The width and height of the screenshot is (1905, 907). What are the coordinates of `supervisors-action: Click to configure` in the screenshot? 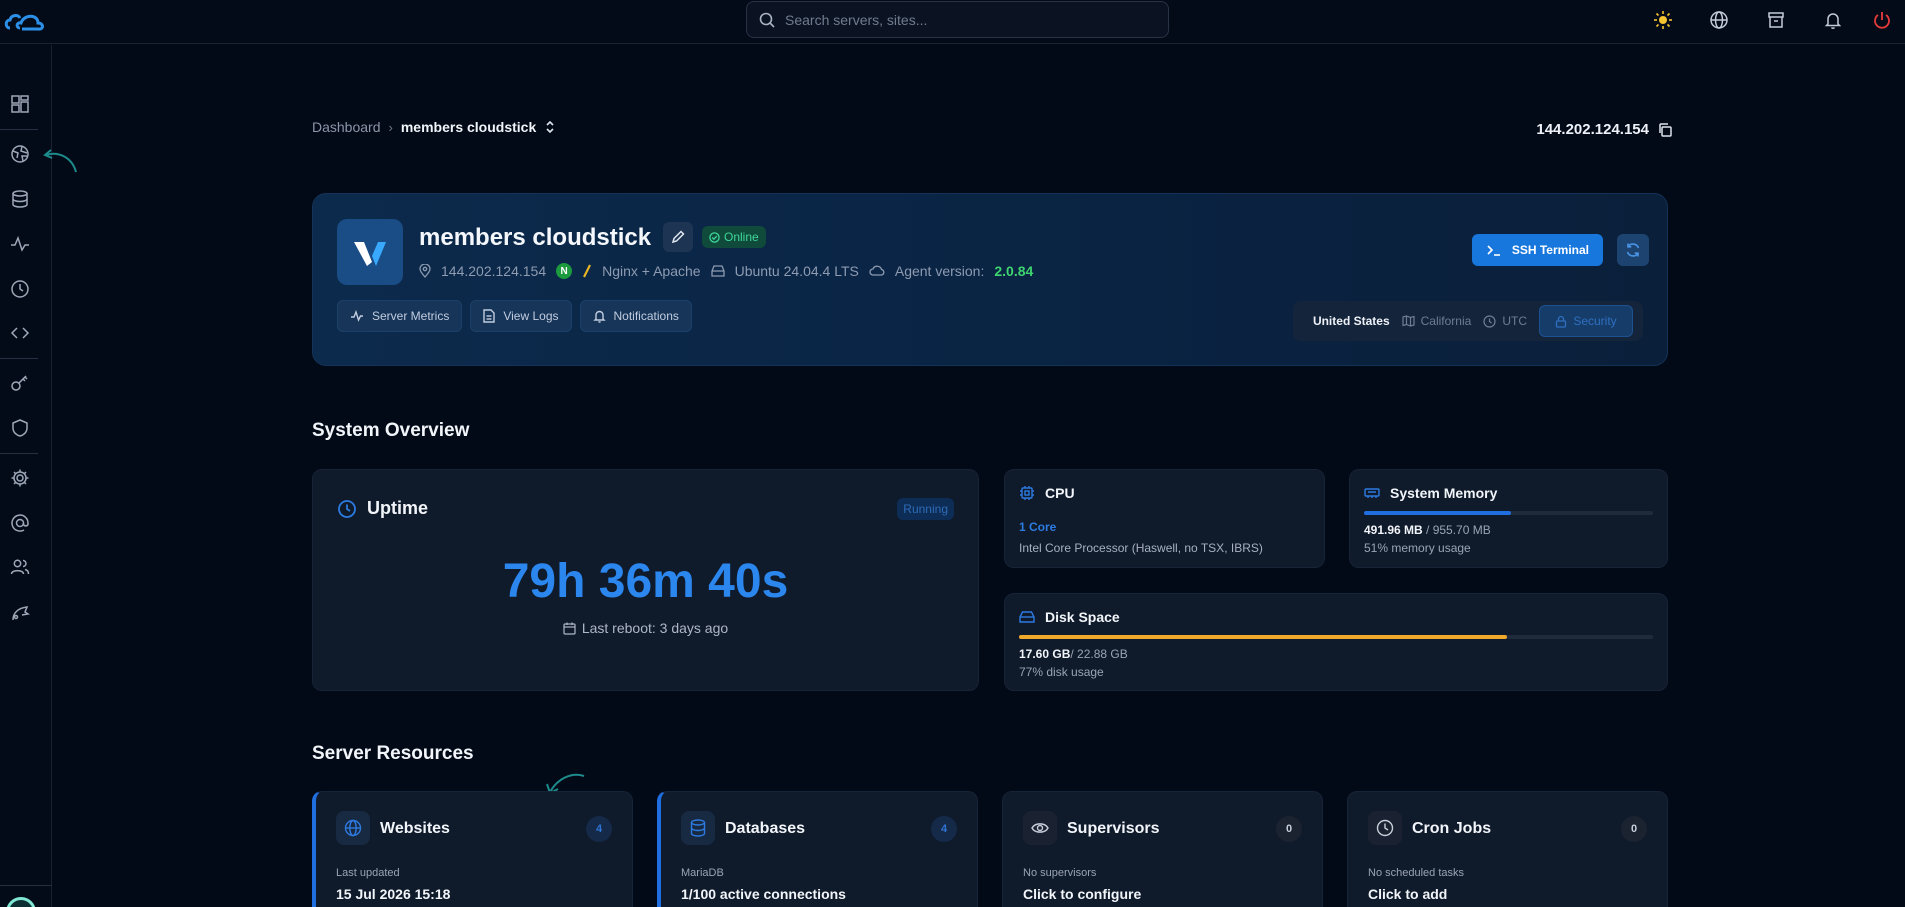 It's located at (1082, 894).